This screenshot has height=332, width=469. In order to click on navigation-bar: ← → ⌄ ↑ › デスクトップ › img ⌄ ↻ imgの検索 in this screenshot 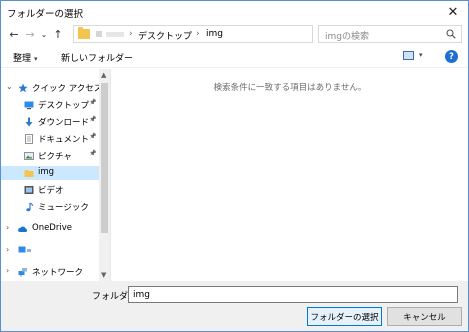, I will do `click(234, 34)`.